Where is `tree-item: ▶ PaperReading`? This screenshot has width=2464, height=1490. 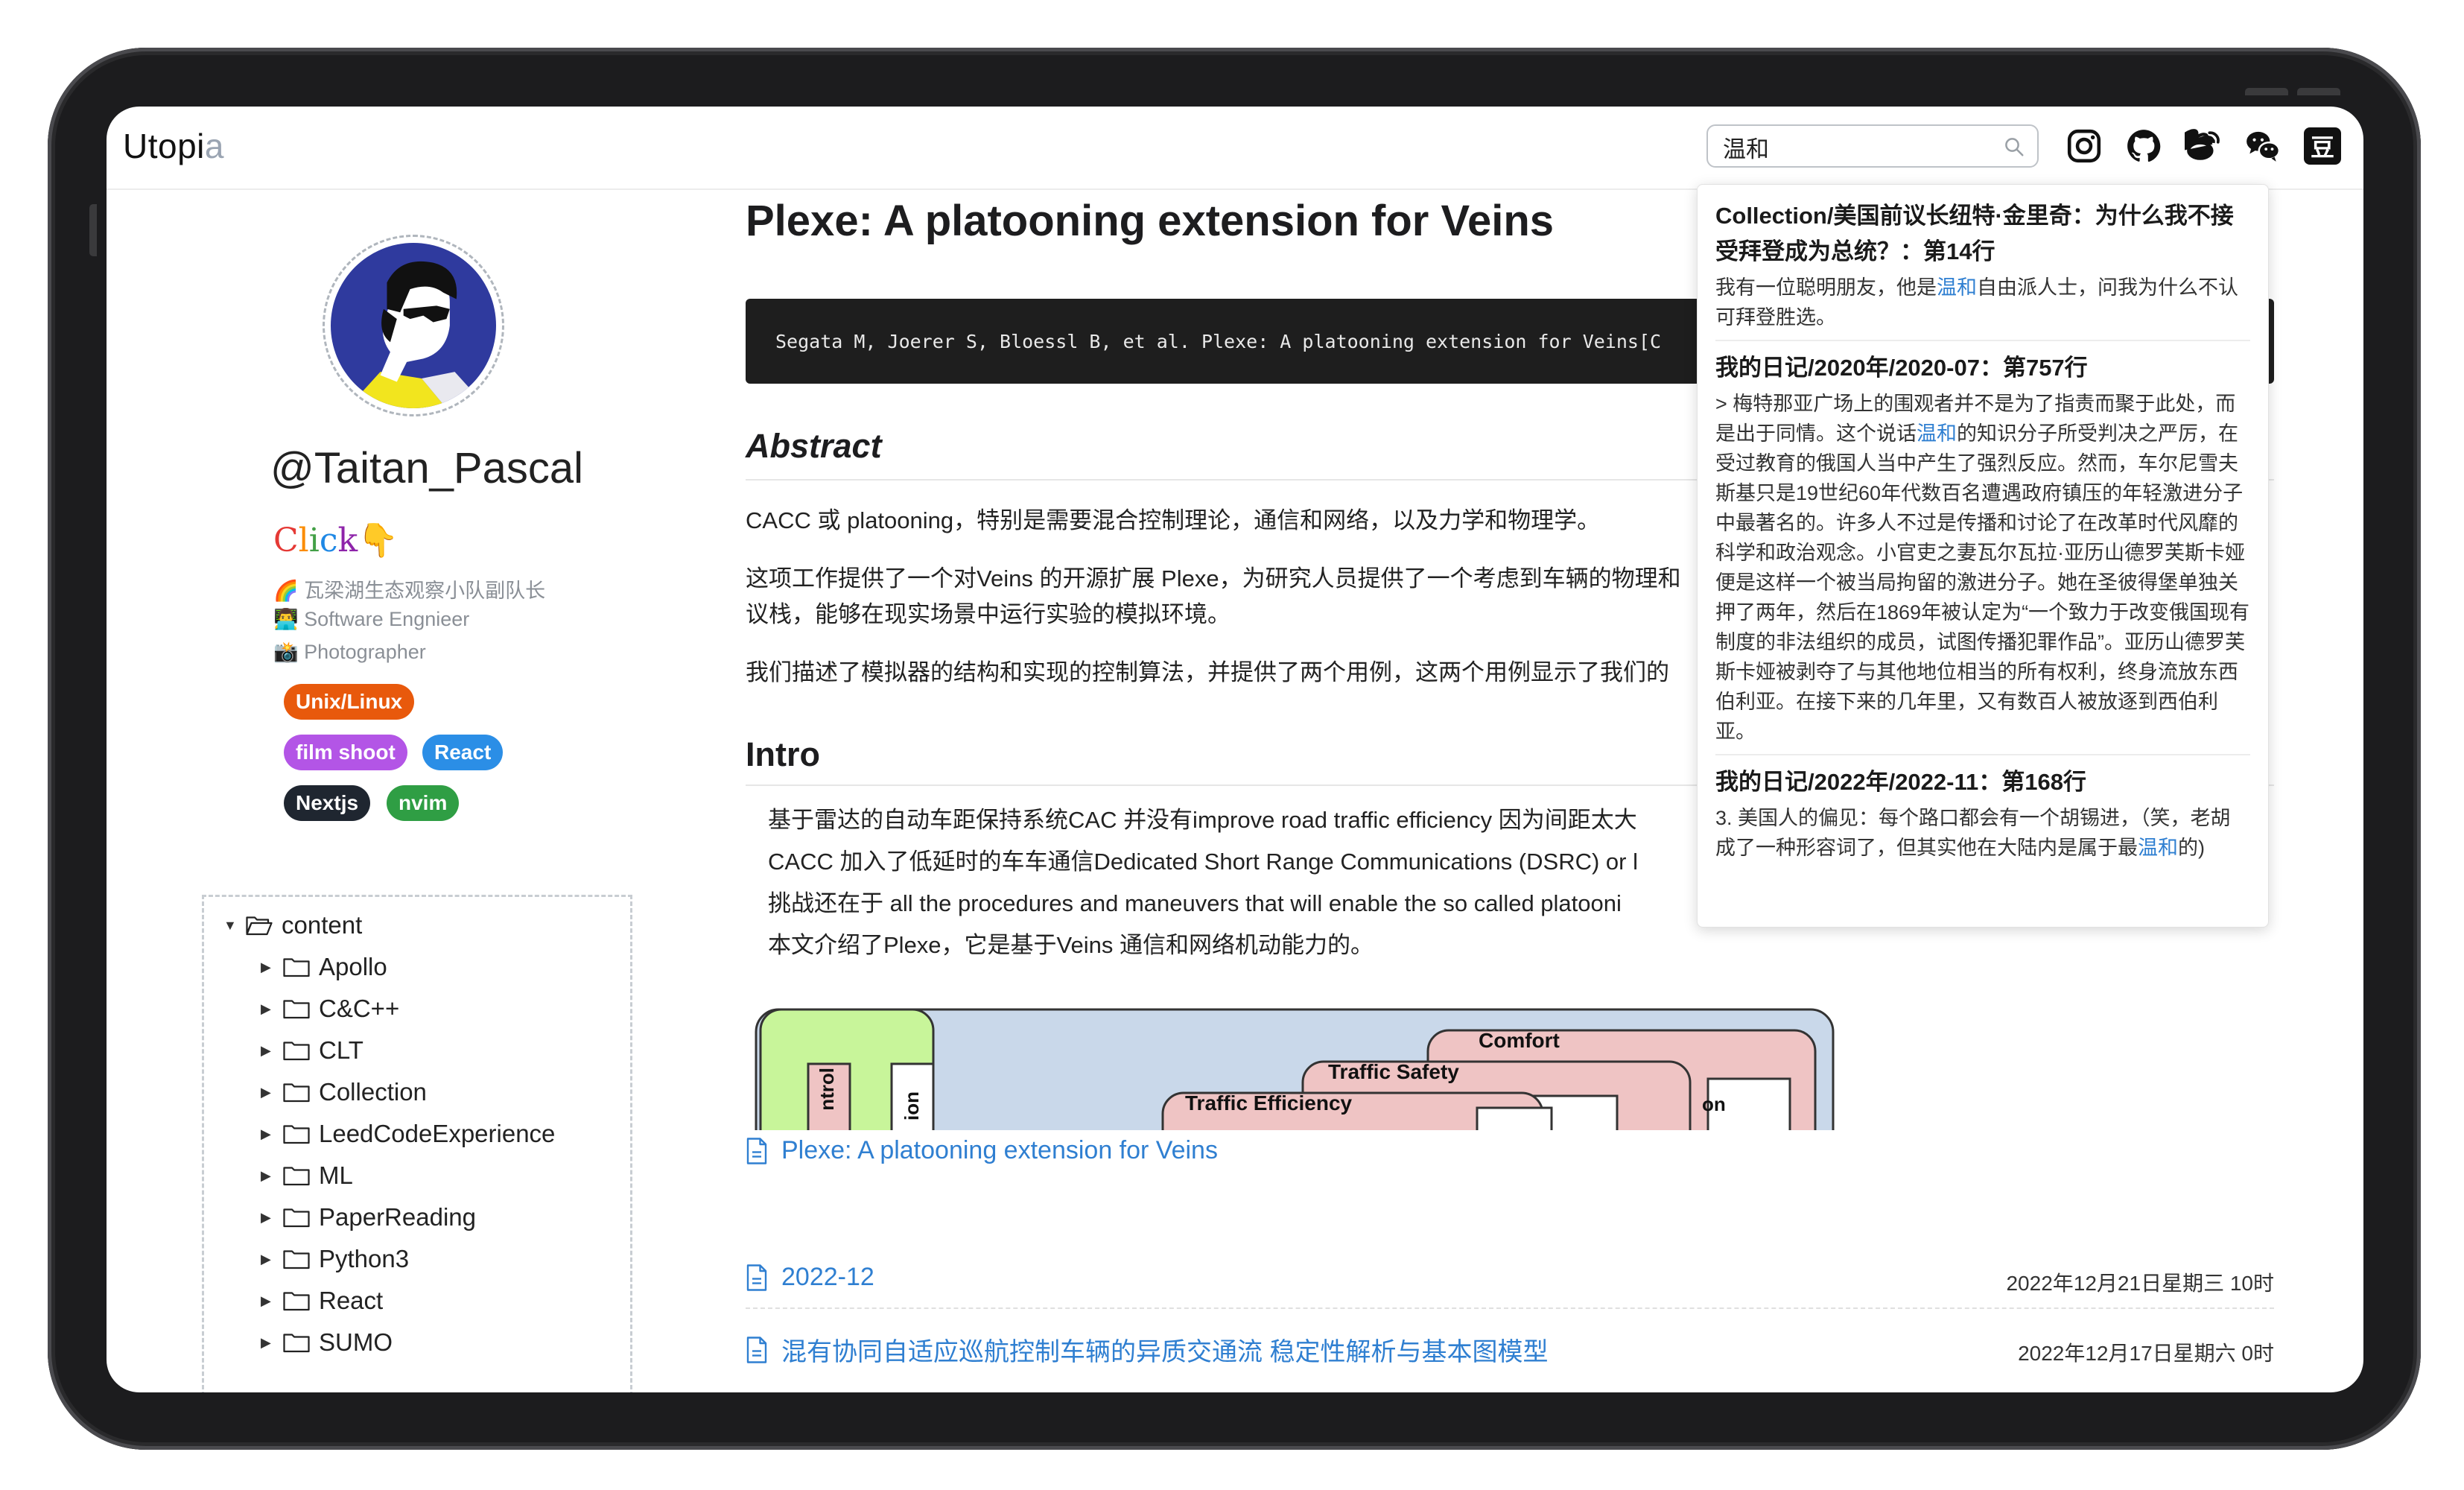
tree-item: ▶ PaperReading is located at coordinates (368, 1217).